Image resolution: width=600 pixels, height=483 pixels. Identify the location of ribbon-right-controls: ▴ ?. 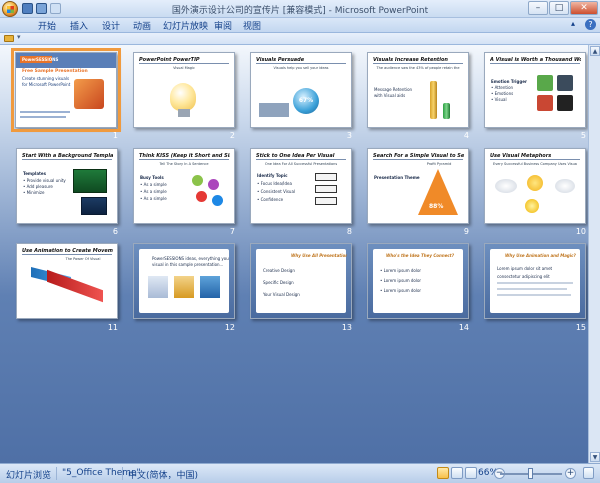
(583, 24).